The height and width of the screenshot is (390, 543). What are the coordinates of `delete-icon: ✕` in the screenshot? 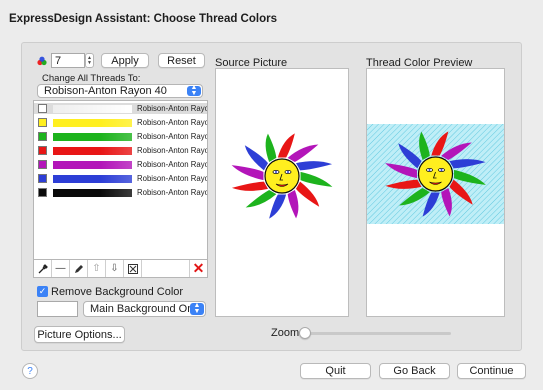 It's located at (198, 268).